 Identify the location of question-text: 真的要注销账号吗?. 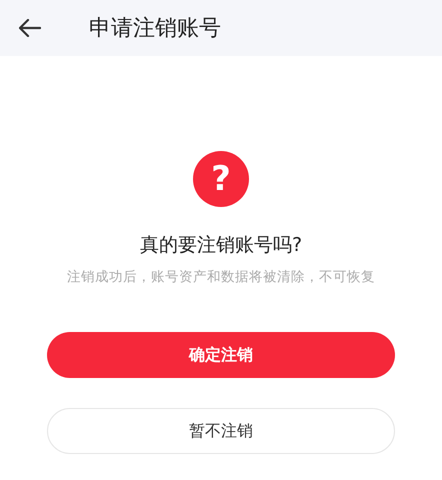
(221, 245).